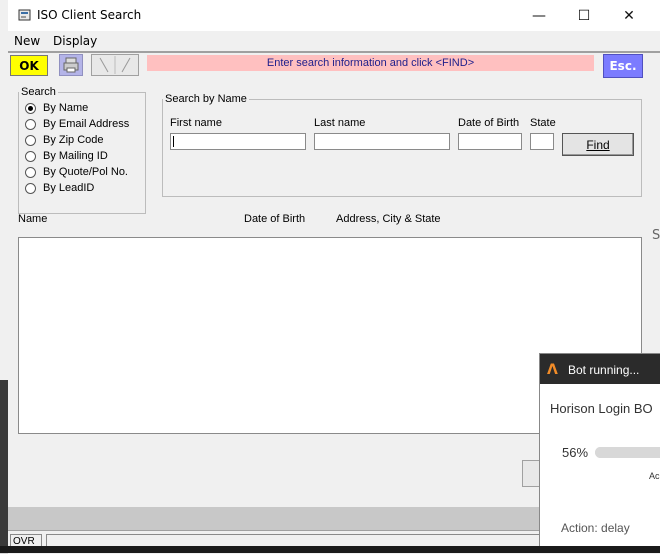  Describe the element at coordinates (66, 108) in the screenshot. I see `radio-label: By Name` at that location.